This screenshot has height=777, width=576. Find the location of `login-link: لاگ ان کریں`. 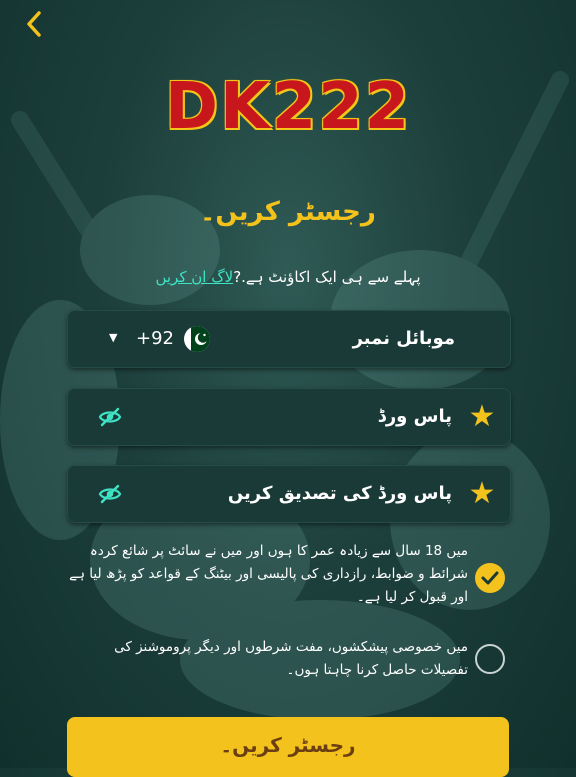

login-link: لاگ ان کریں is located at coordinates (194, 277).